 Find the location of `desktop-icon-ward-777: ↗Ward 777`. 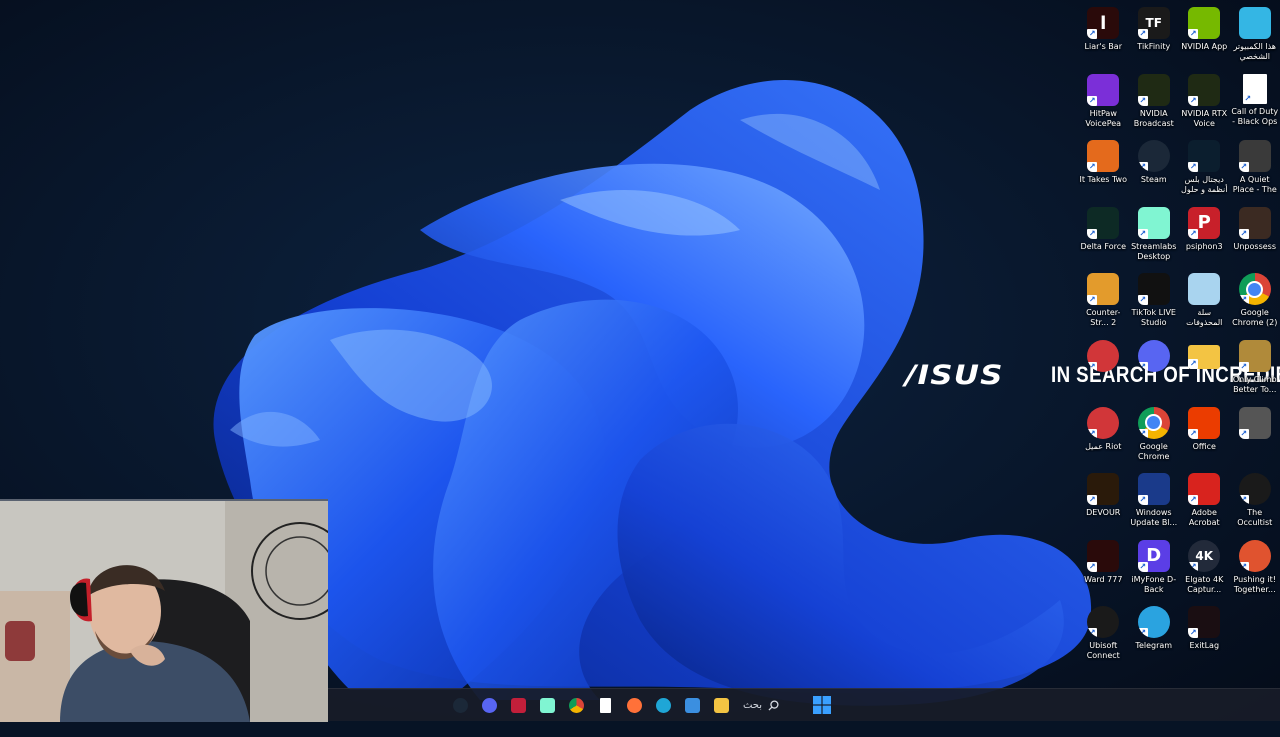

desktop-icon-ward-777: ↗Ward 777 is located at coordinates (1103, 570).